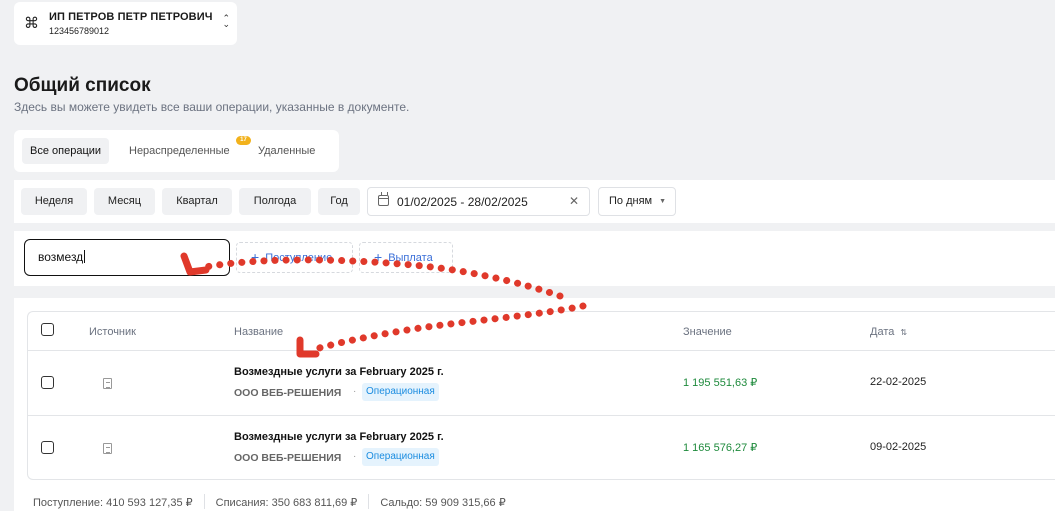 This screenshot has height=511, width=1055. I want to click on column-header-source: Источник, so click(112, 332).